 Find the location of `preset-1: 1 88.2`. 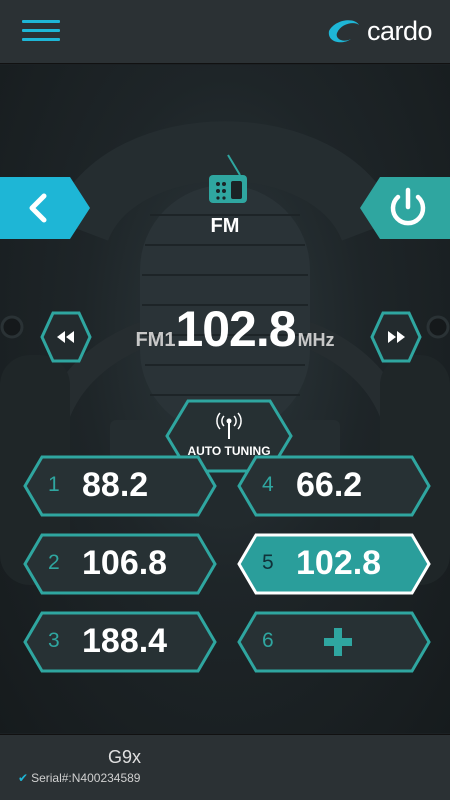

preset-1: 1 88.2 is located at coordinates (120, 486).